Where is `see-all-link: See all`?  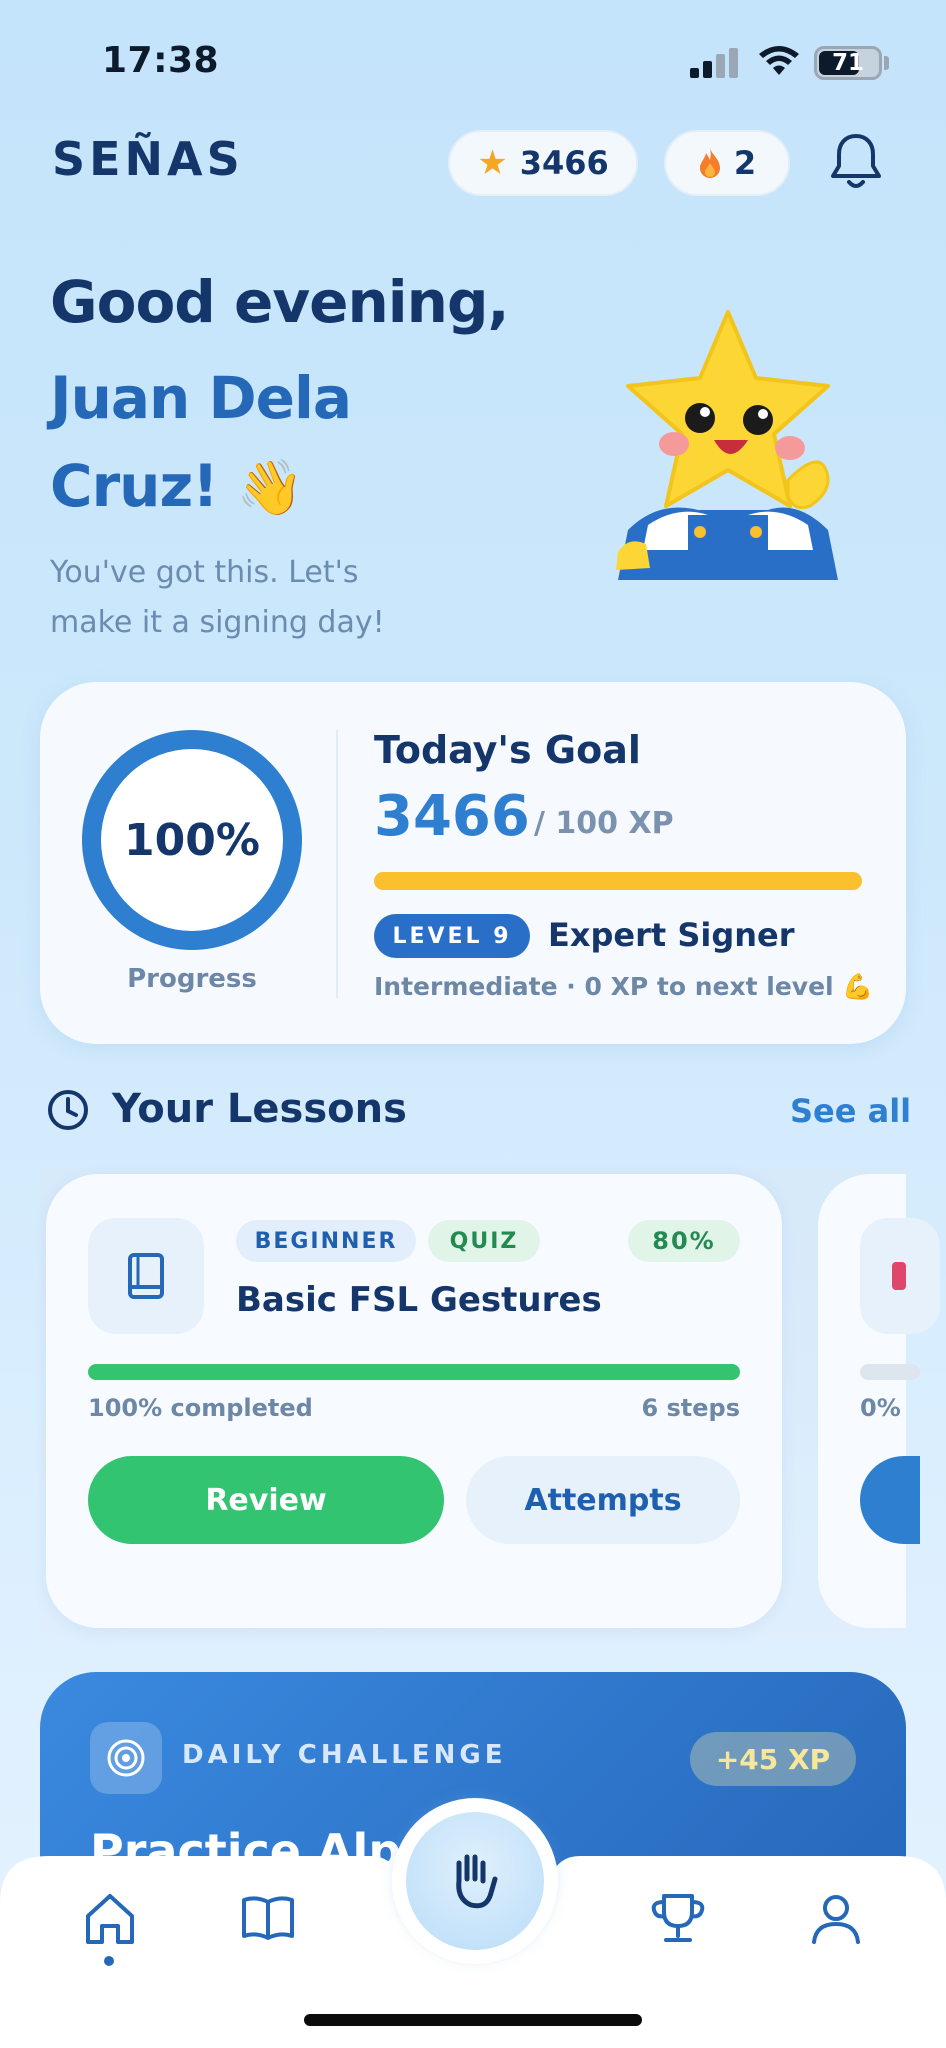
see-all-link: See all is located at coordinates (850, 1111).